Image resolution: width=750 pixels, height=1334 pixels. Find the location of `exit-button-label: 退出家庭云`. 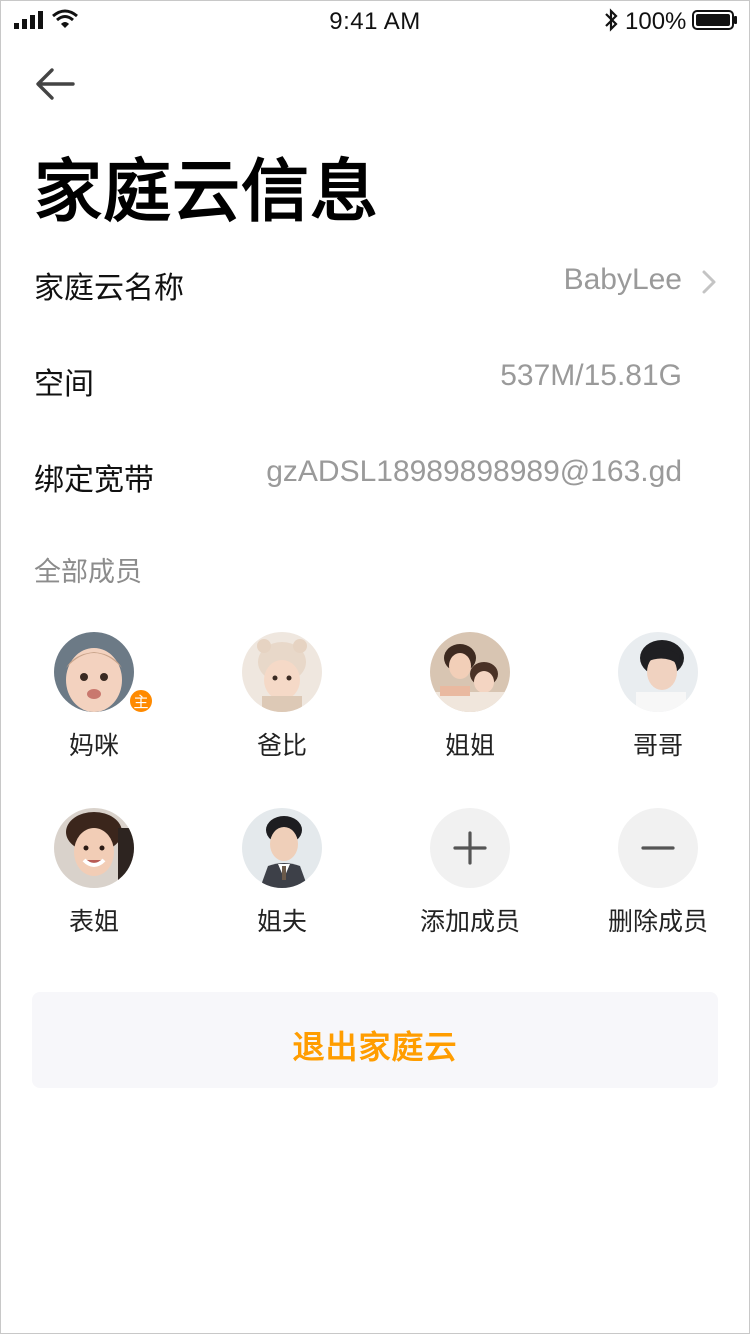

exit-button-label: 退出家庭云 is located at coordinates (375, 1047).